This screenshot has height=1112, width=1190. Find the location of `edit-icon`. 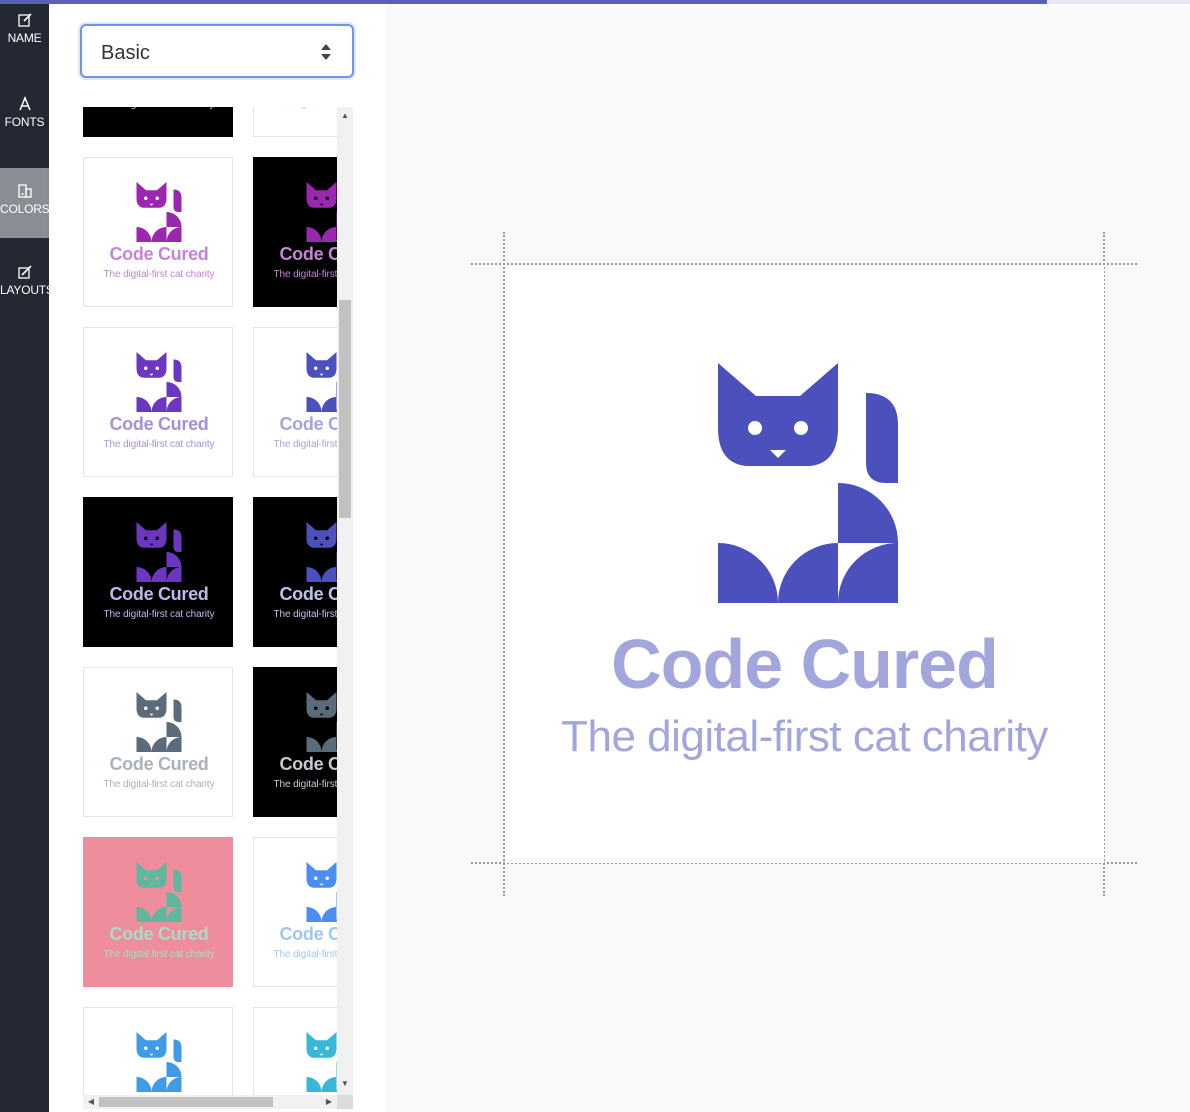

edit-icon is located at coordinates (25, 20).